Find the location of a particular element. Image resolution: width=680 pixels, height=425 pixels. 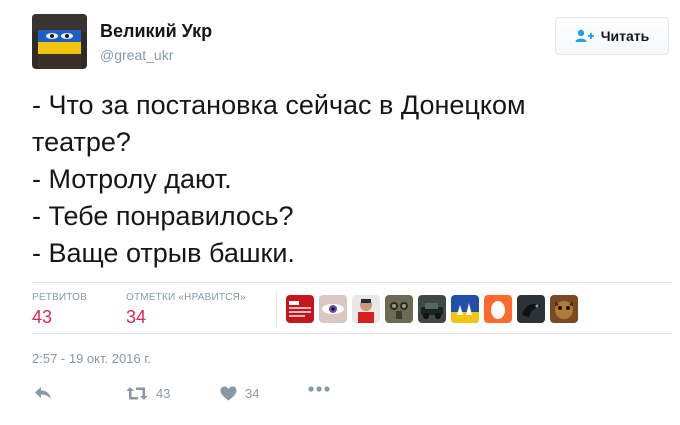

tweet-line: - Ваще отрыв башки. is located at coordinates (163, 253).